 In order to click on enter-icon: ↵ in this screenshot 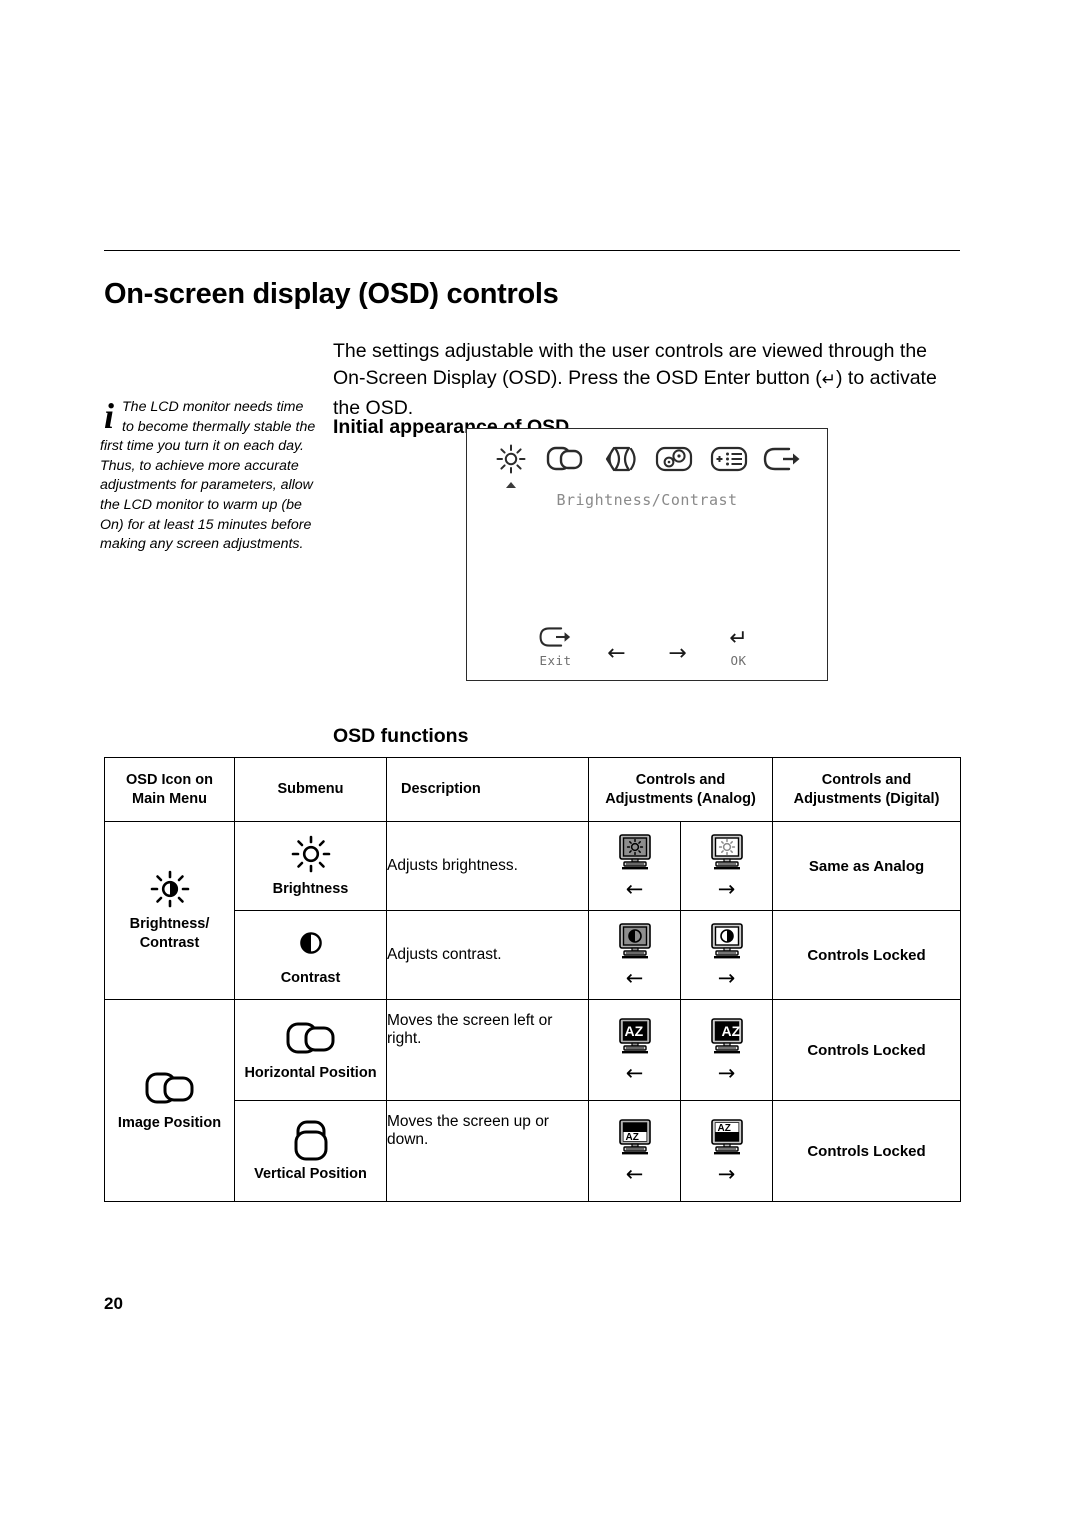, I will do `click(738, 638)`.